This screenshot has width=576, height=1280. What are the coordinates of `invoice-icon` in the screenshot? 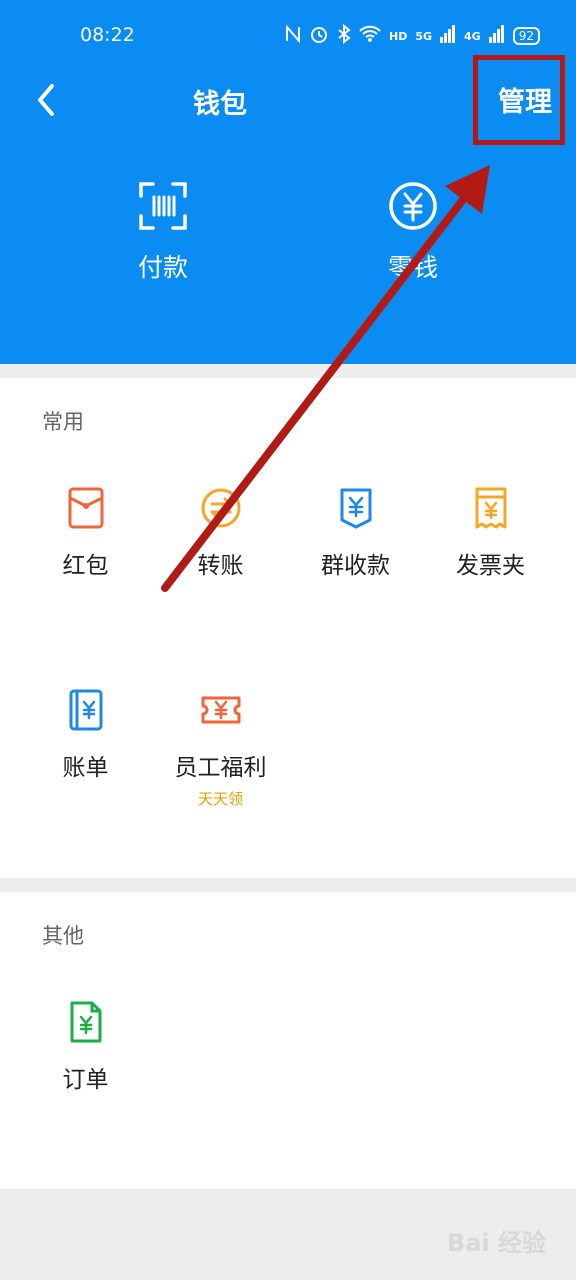 It's located at (490, 508).